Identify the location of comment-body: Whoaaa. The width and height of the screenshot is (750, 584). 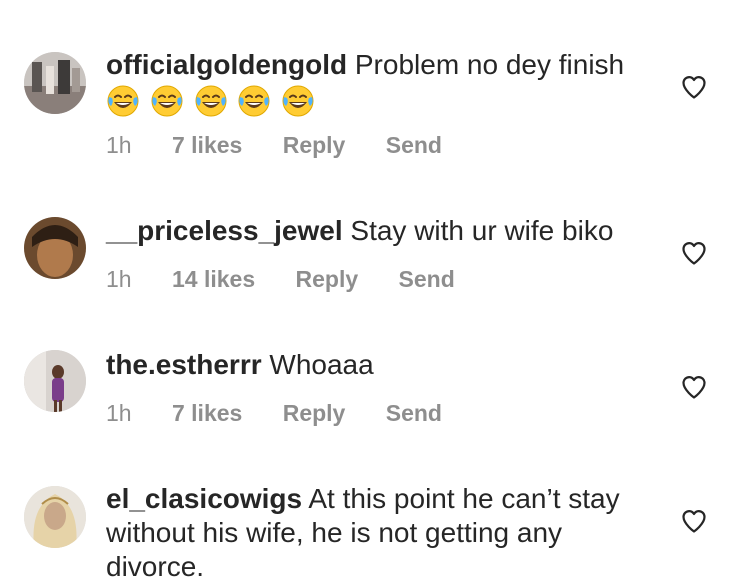
(321, 364).